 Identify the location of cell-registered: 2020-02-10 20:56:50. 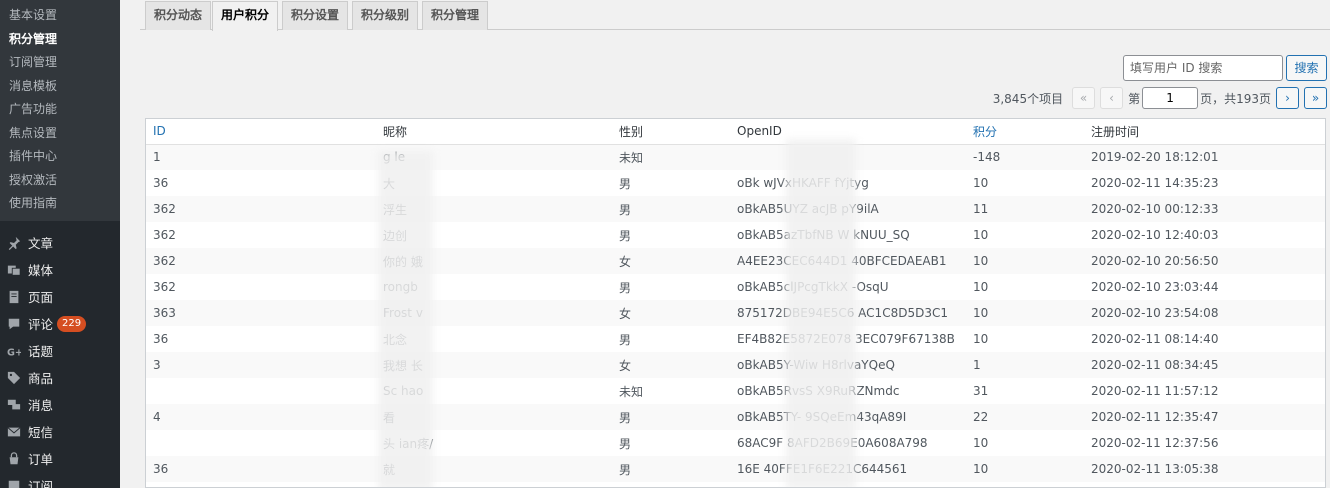
(1208, 261).